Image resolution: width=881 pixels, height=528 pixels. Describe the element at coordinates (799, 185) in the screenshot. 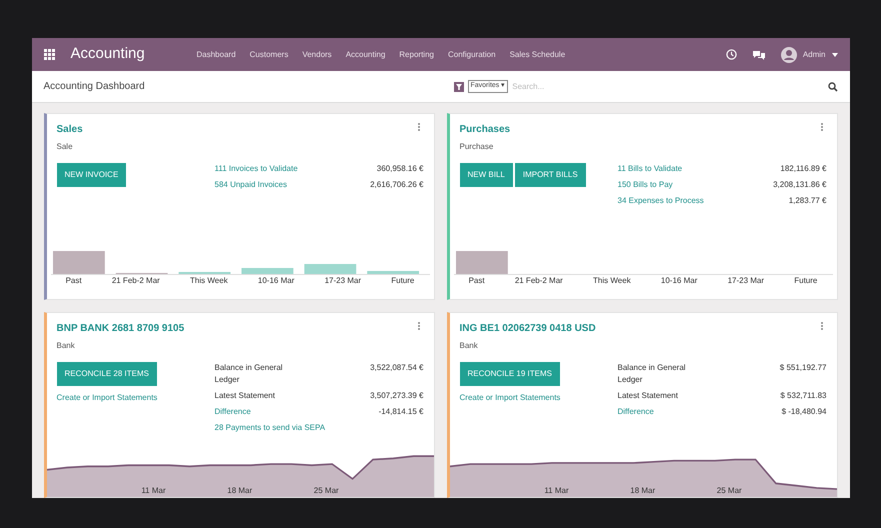

I see `stat-amount: 3,208,131.86 €` at that location.